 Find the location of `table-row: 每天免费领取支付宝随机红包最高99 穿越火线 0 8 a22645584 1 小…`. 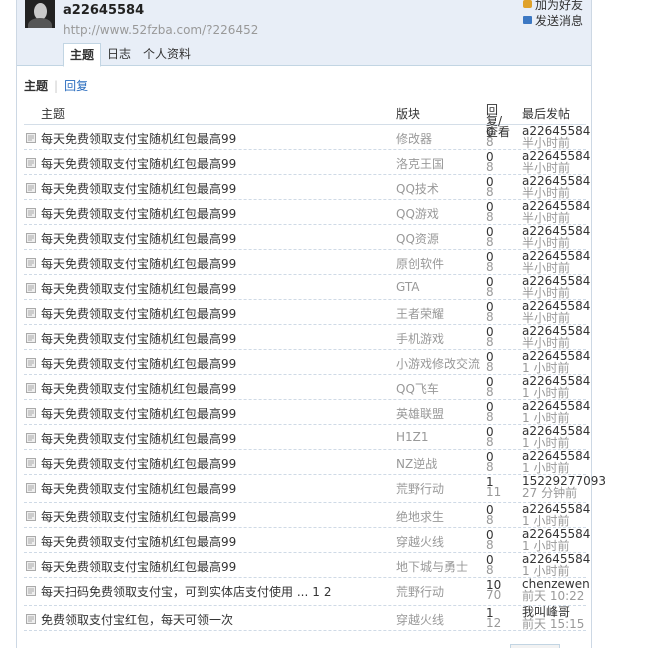

table-row: 每天免费领取支付宝随机红包最高99 穿越火线 0 8 a22645584 1 小… is located at coordinates (307, 540).